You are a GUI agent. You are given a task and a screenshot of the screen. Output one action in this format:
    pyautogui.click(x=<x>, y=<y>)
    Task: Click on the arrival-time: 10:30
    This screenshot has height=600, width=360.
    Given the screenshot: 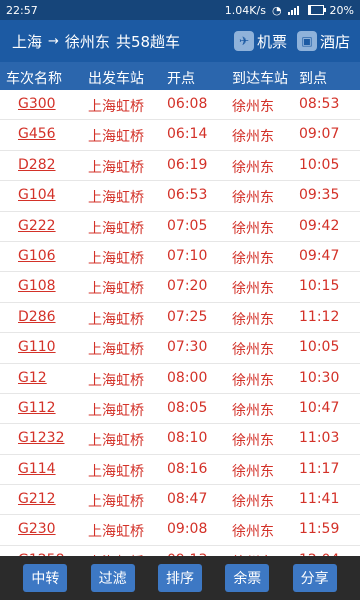 What is the action you would take?
    pyautogui.click(x=319, y=377)
    